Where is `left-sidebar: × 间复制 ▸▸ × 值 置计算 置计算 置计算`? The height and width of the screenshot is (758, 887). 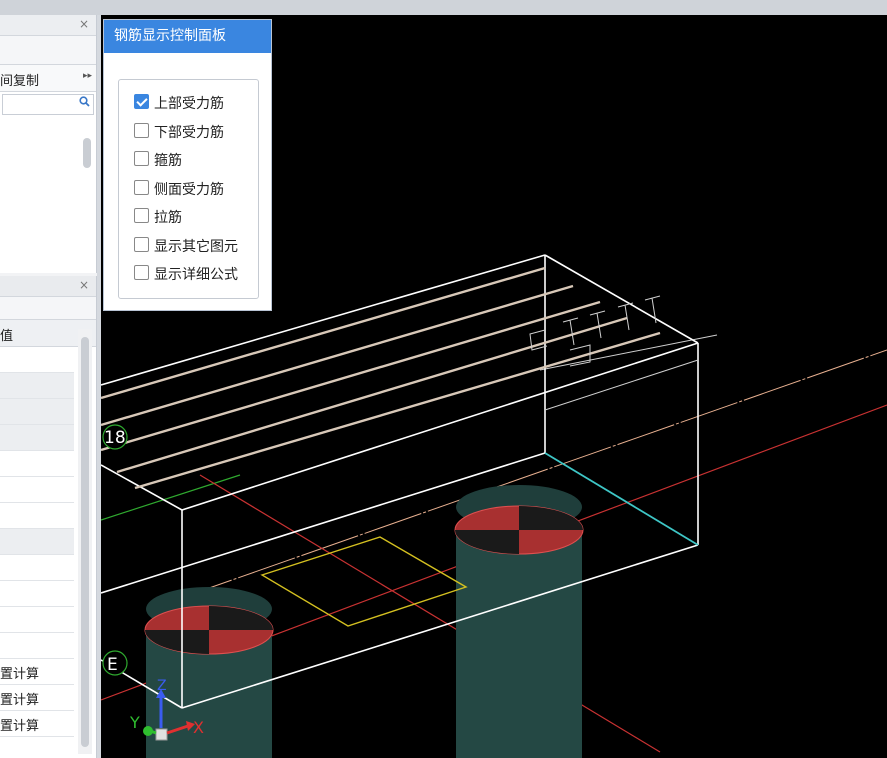 left-sidebar: × 间复制 ▸▸ × 值 置计算 置计算 置计算 is located at coordinates (48, 386).